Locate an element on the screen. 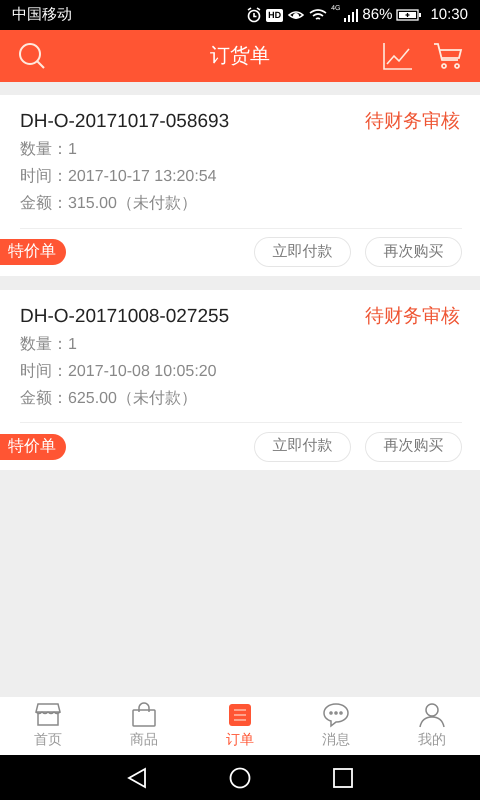  home-icon is located at coordinates (240, 777).